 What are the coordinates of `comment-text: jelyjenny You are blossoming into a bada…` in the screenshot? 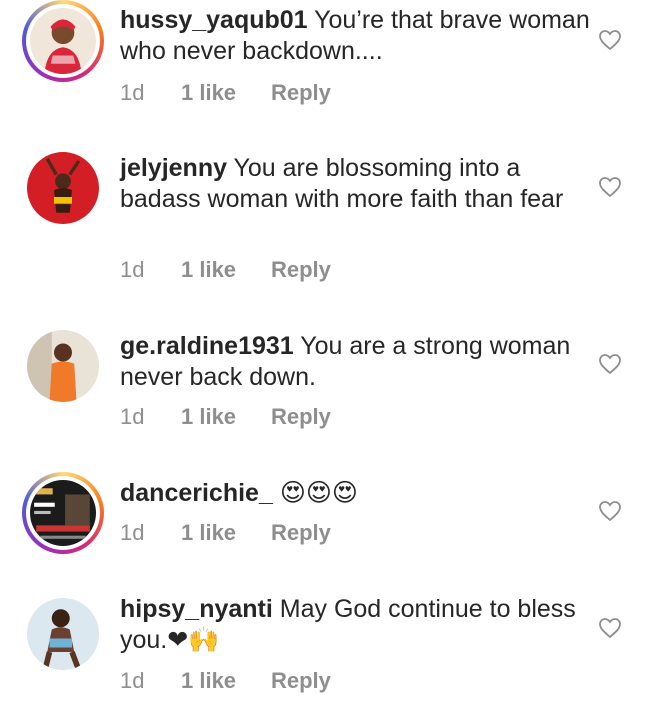 It's located at (355, 184).